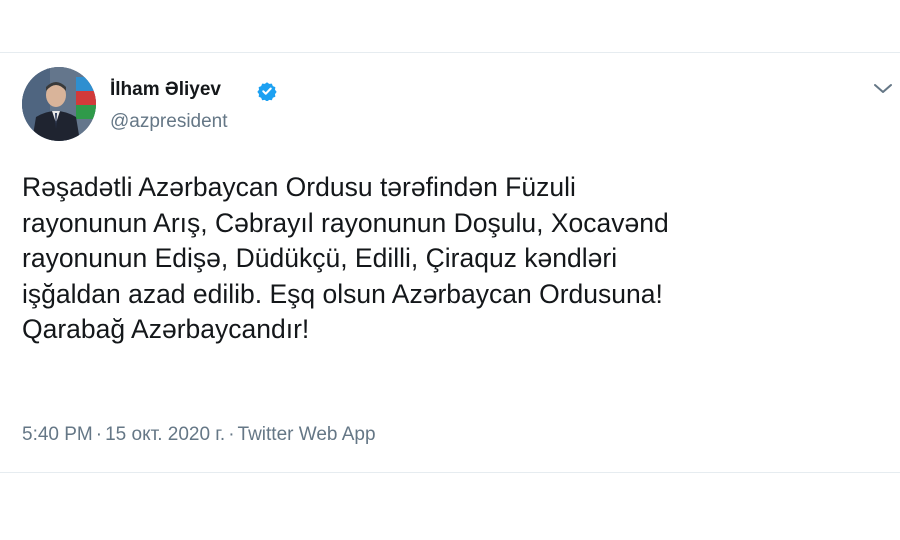  I want to click on avatar-photo, so click(59, 104).